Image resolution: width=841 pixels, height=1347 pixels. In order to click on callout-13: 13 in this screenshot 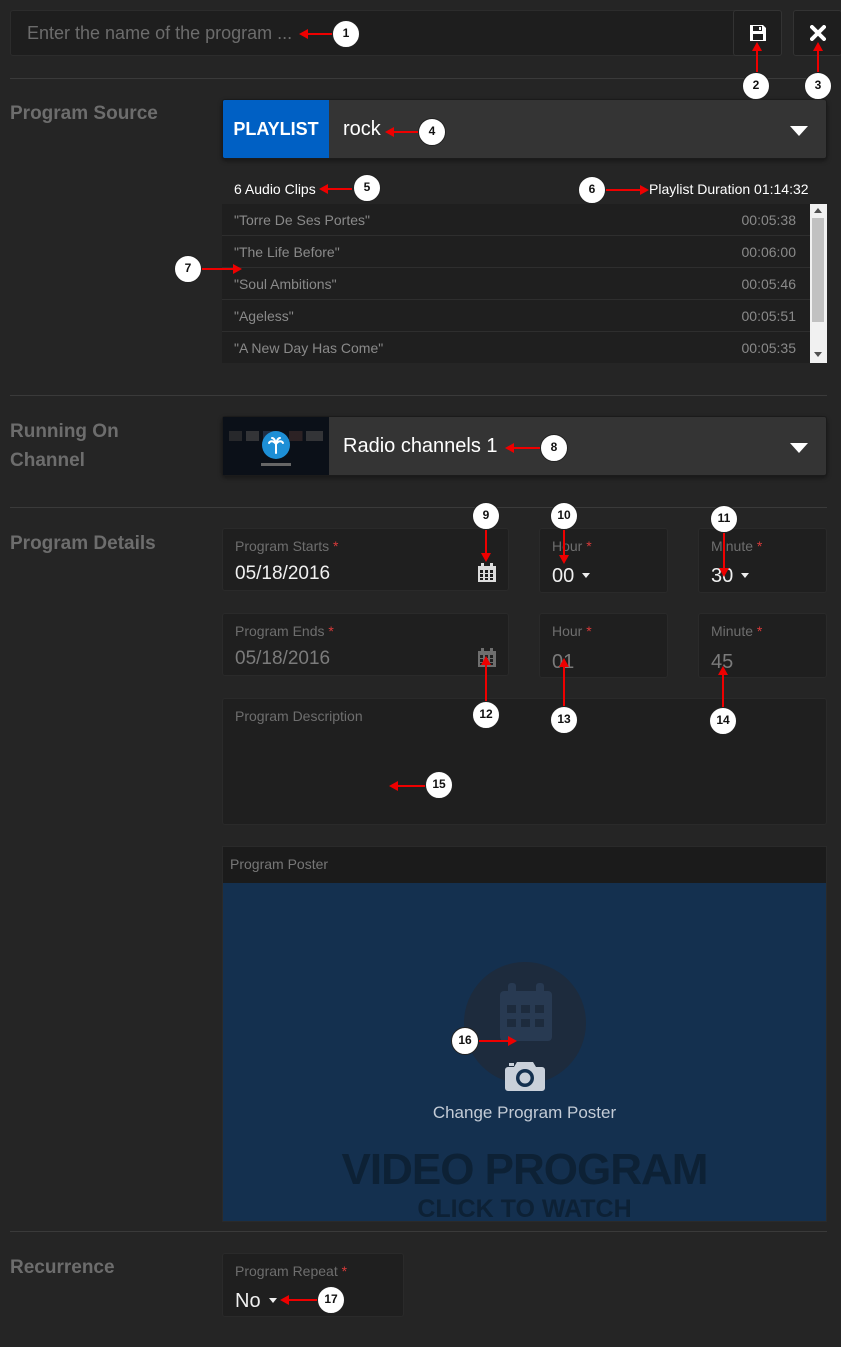, I will do `click(564, 720)`.